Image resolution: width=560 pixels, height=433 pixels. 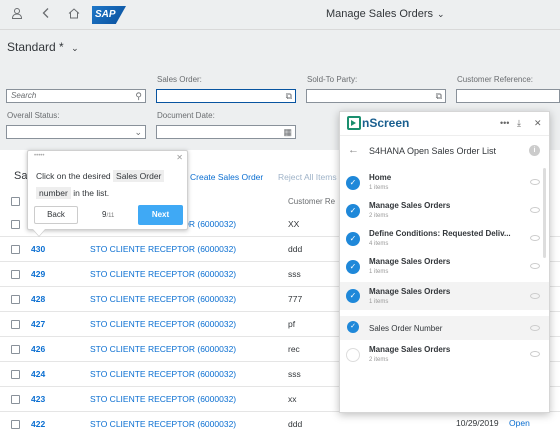 I want to click on back-arrow-icon: ←, so click(x=353, y=150).